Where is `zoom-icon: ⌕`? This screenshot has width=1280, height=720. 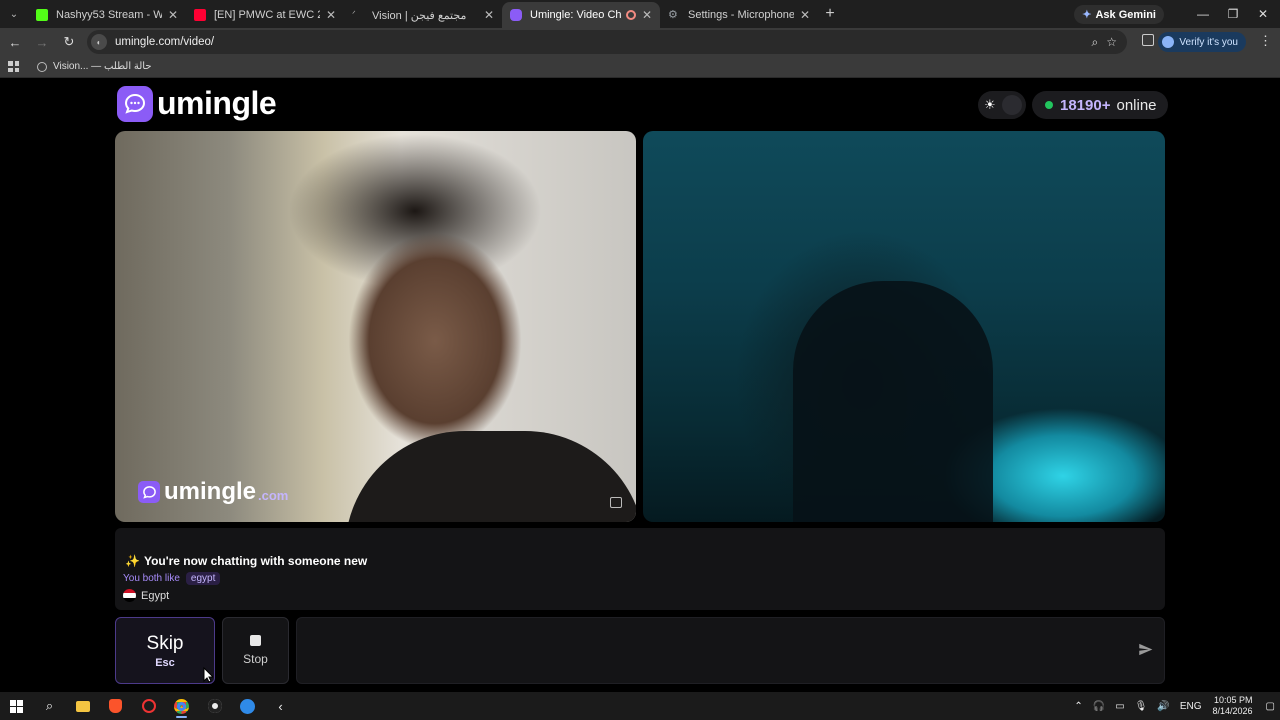
zoom-icon: ⌕ is located at coordinates (1095, 42).